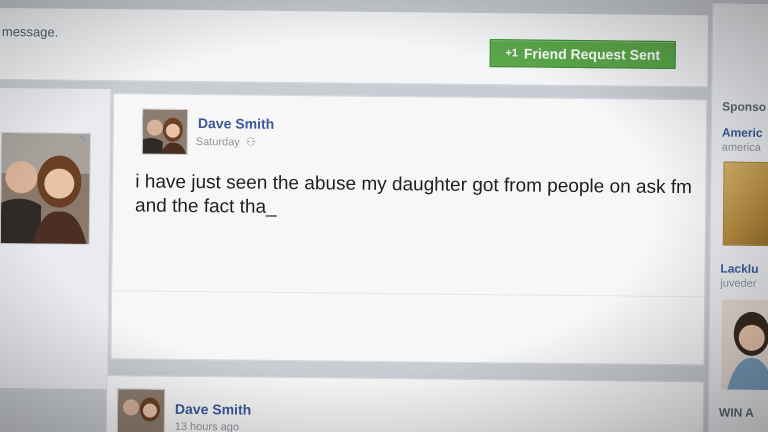  Describe the element at coordinates (744, 345) in the screenshot. I see `ad-image-portrait` at that location.